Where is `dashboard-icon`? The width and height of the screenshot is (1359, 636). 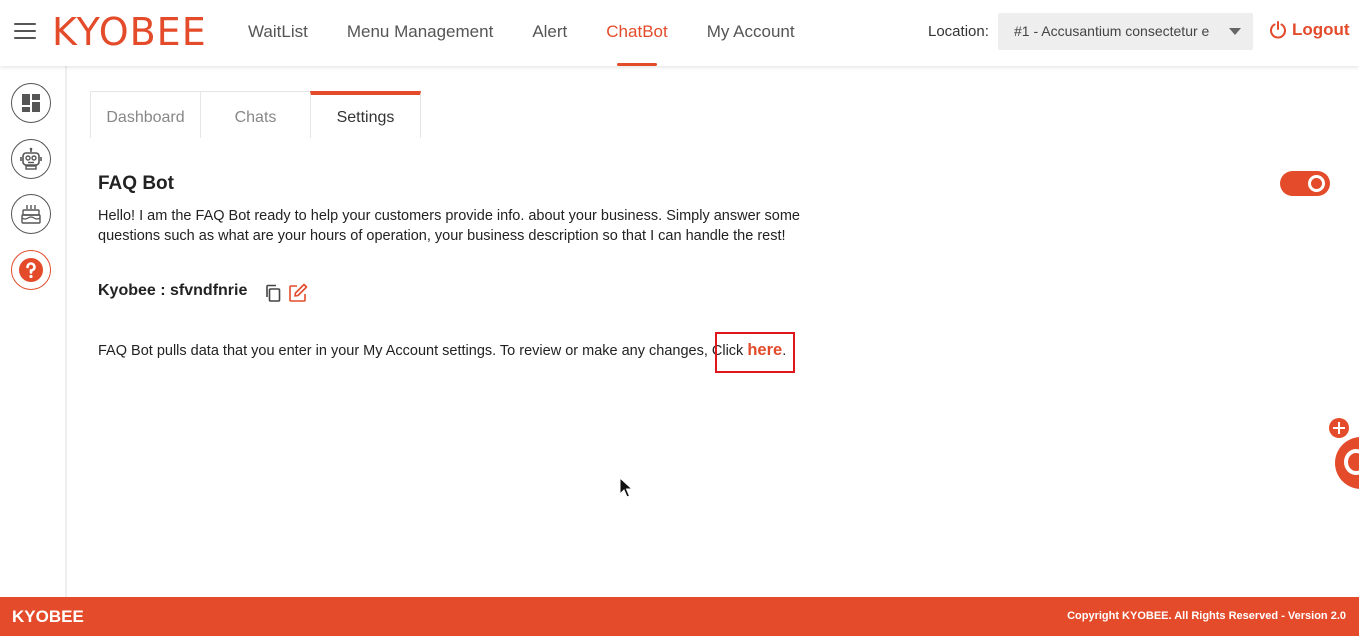 dashboard-icon is located at coordinates (31, 103).